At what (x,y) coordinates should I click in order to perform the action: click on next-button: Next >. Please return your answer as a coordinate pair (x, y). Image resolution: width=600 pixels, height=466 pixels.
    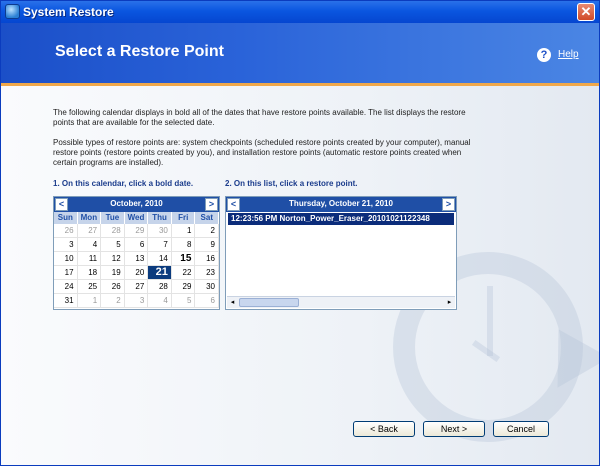
    Looking at the image, I should click on (454, 429).